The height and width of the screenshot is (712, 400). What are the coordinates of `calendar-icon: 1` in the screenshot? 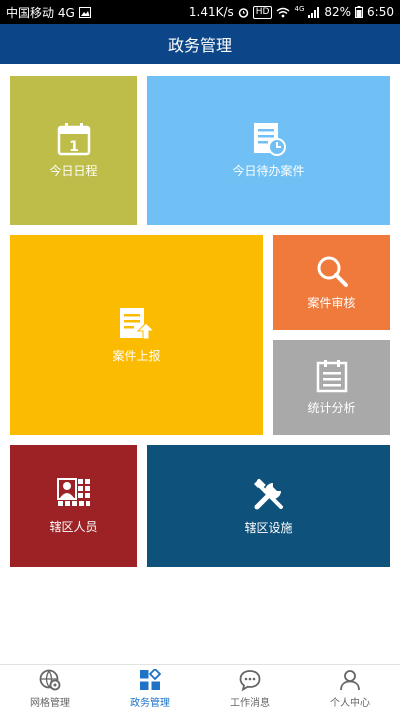 It's located at (73, 139).